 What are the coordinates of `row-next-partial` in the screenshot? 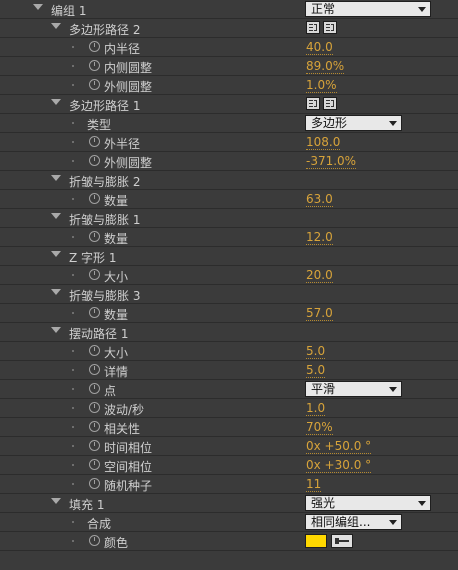 It's located at (229, 560).